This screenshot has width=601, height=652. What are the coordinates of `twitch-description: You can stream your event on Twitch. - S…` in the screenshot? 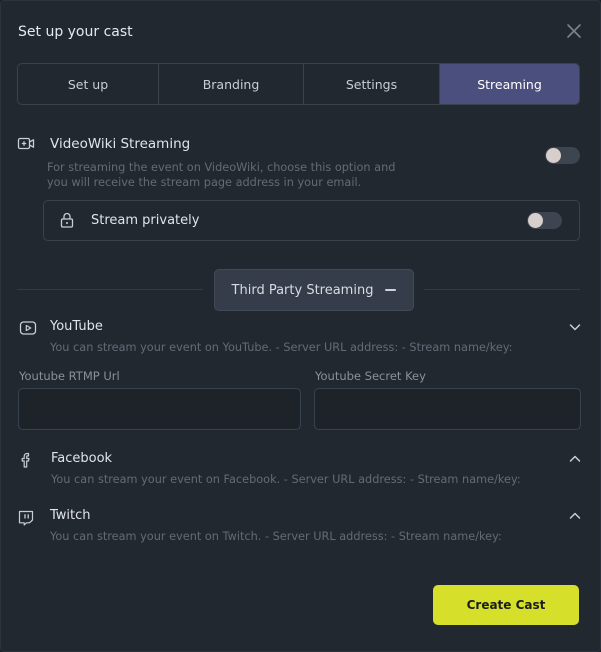 It's located at (276, 536).